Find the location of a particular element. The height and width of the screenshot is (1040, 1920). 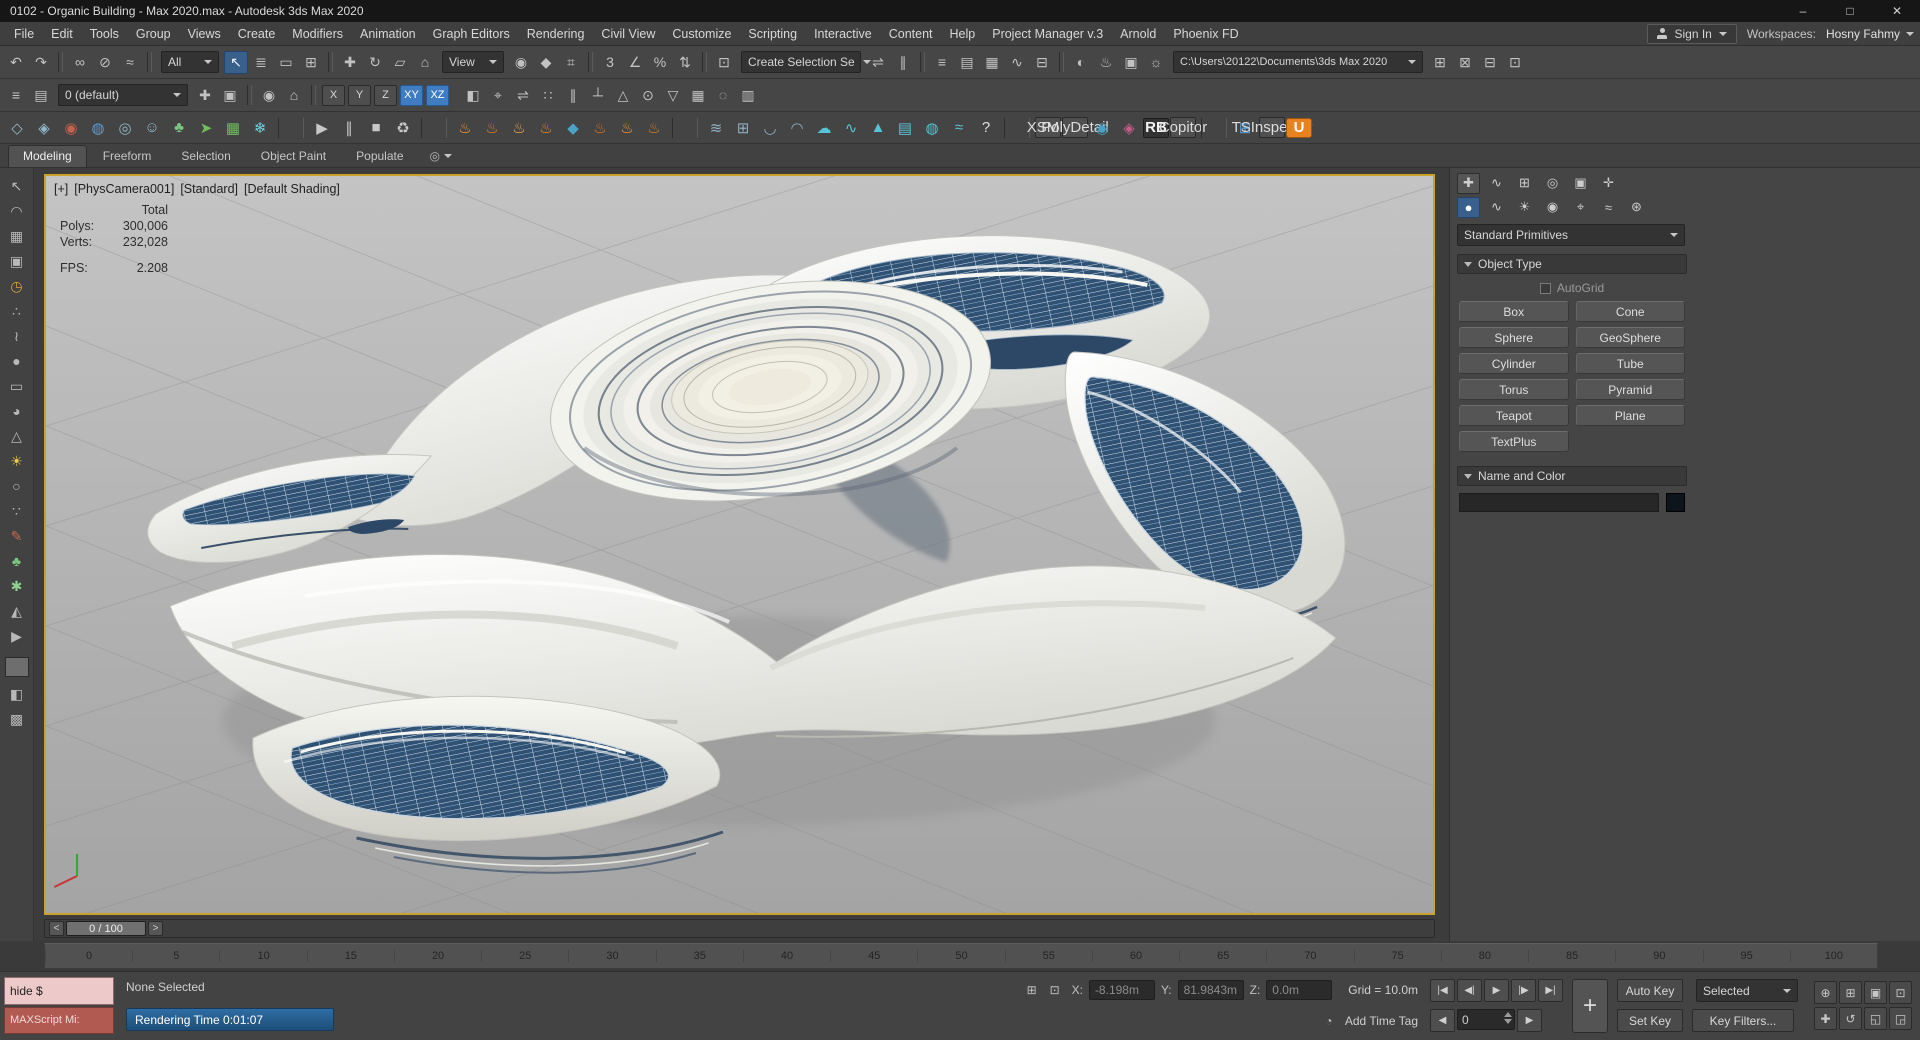

mirror-tool-icon: ⇌ is located at coordinates (523, 95).